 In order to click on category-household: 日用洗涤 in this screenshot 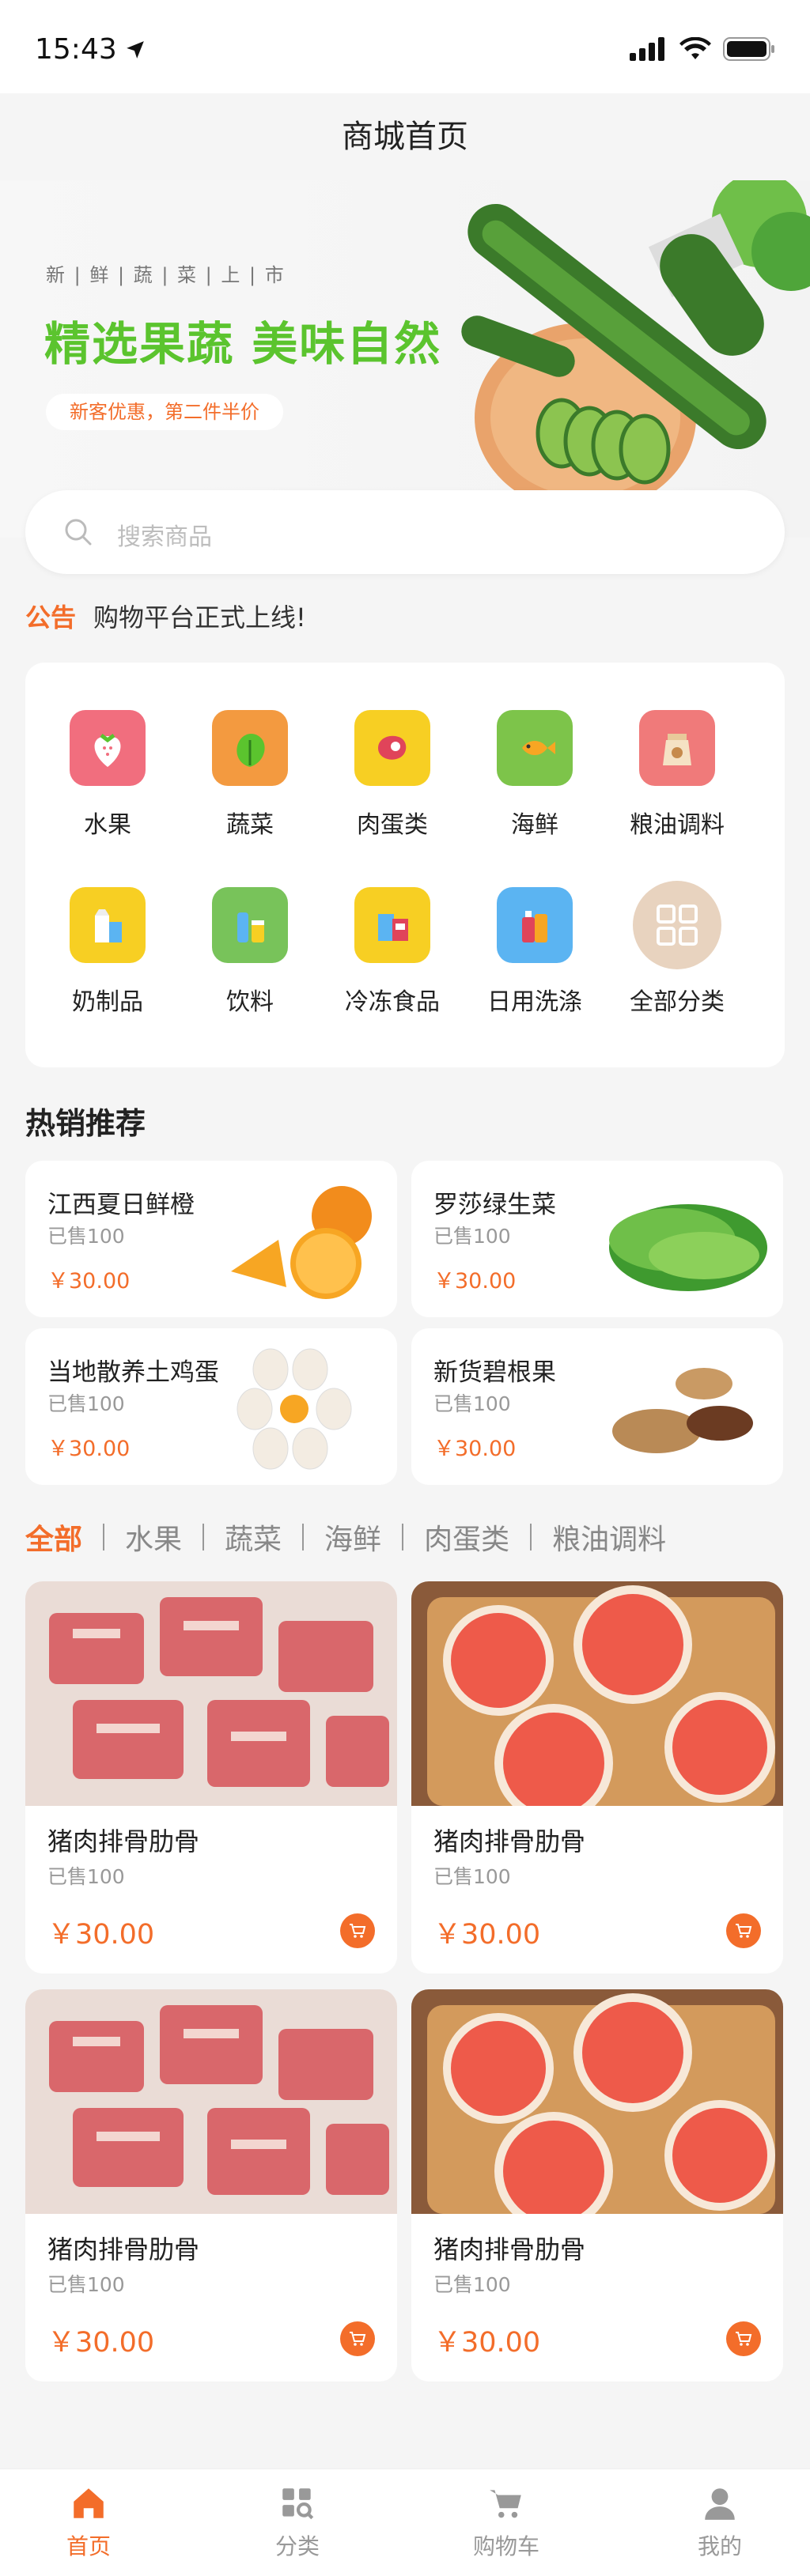, I will do `click(535, 952)`.